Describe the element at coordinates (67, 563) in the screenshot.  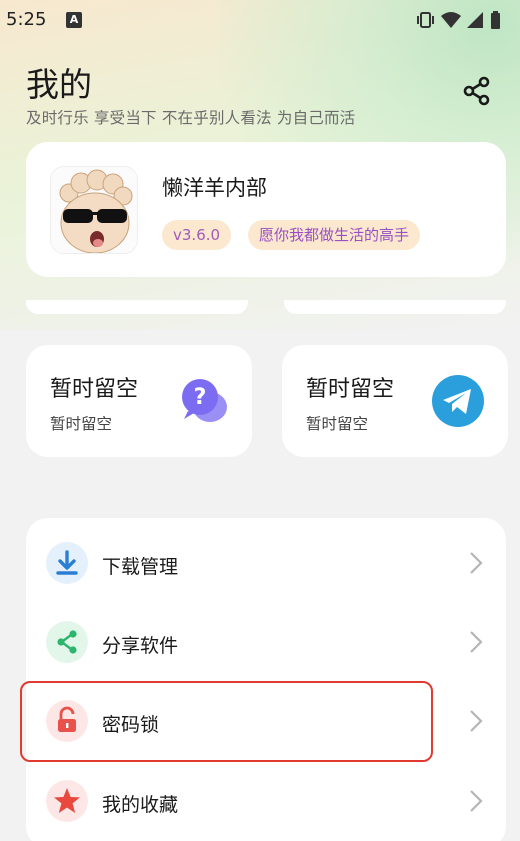
I see `download-icon` at that location.